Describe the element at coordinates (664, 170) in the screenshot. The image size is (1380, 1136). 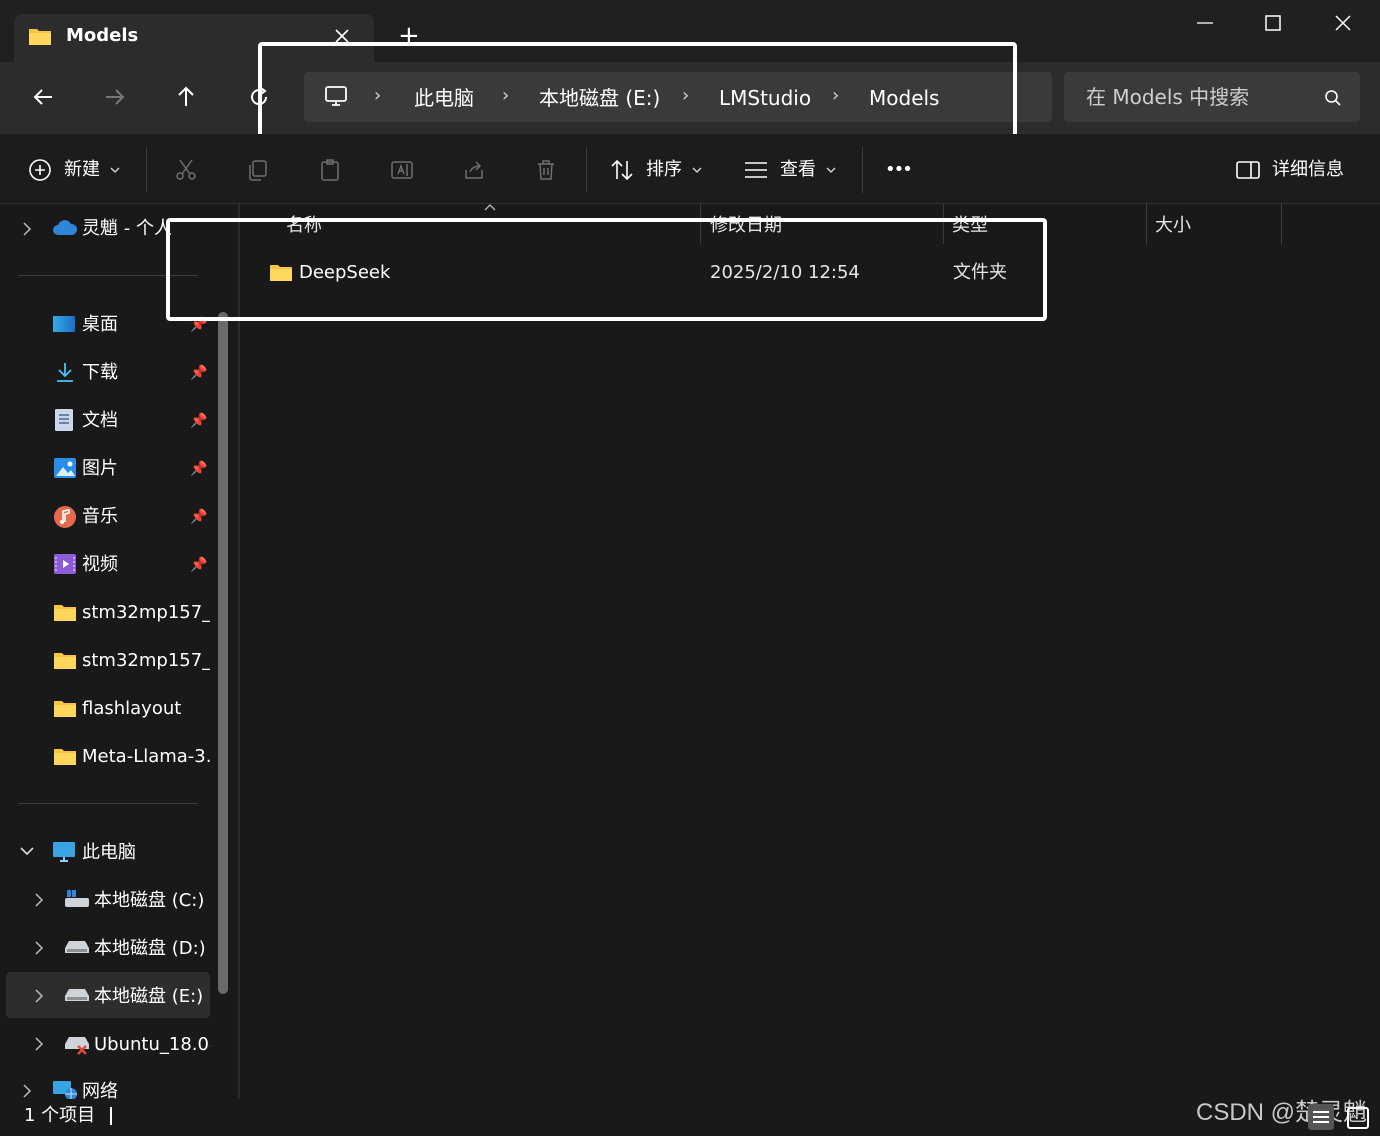
I see `sort-button: 排序` at that location.